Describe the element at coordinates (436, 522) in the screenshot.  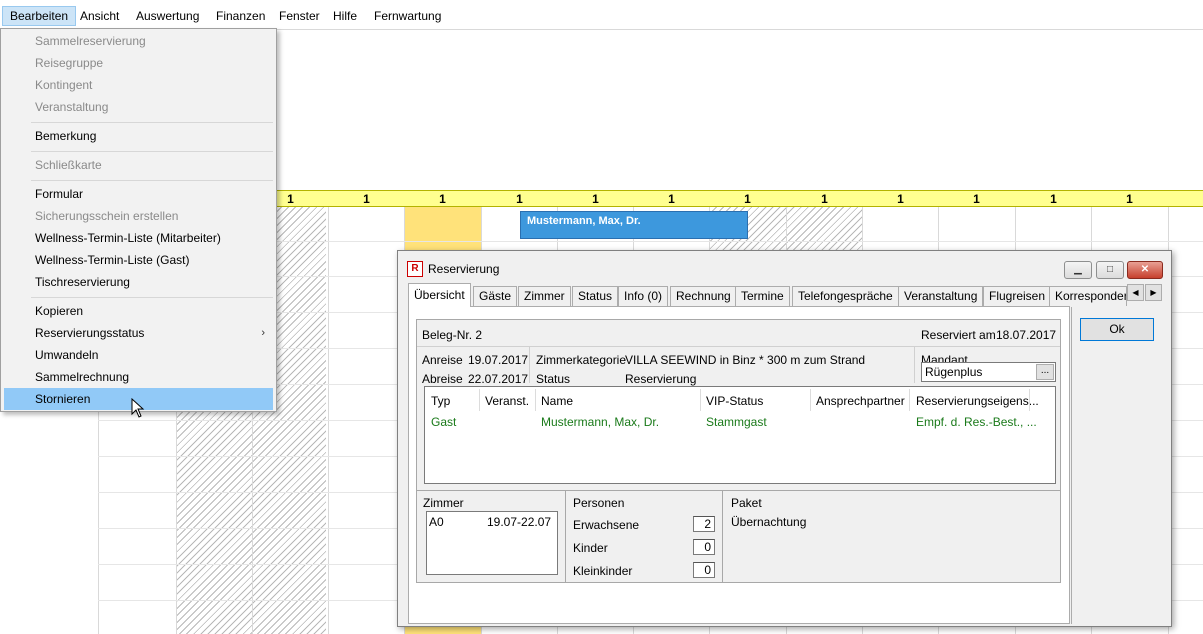
I see `zimmer-room: A0` at that location.